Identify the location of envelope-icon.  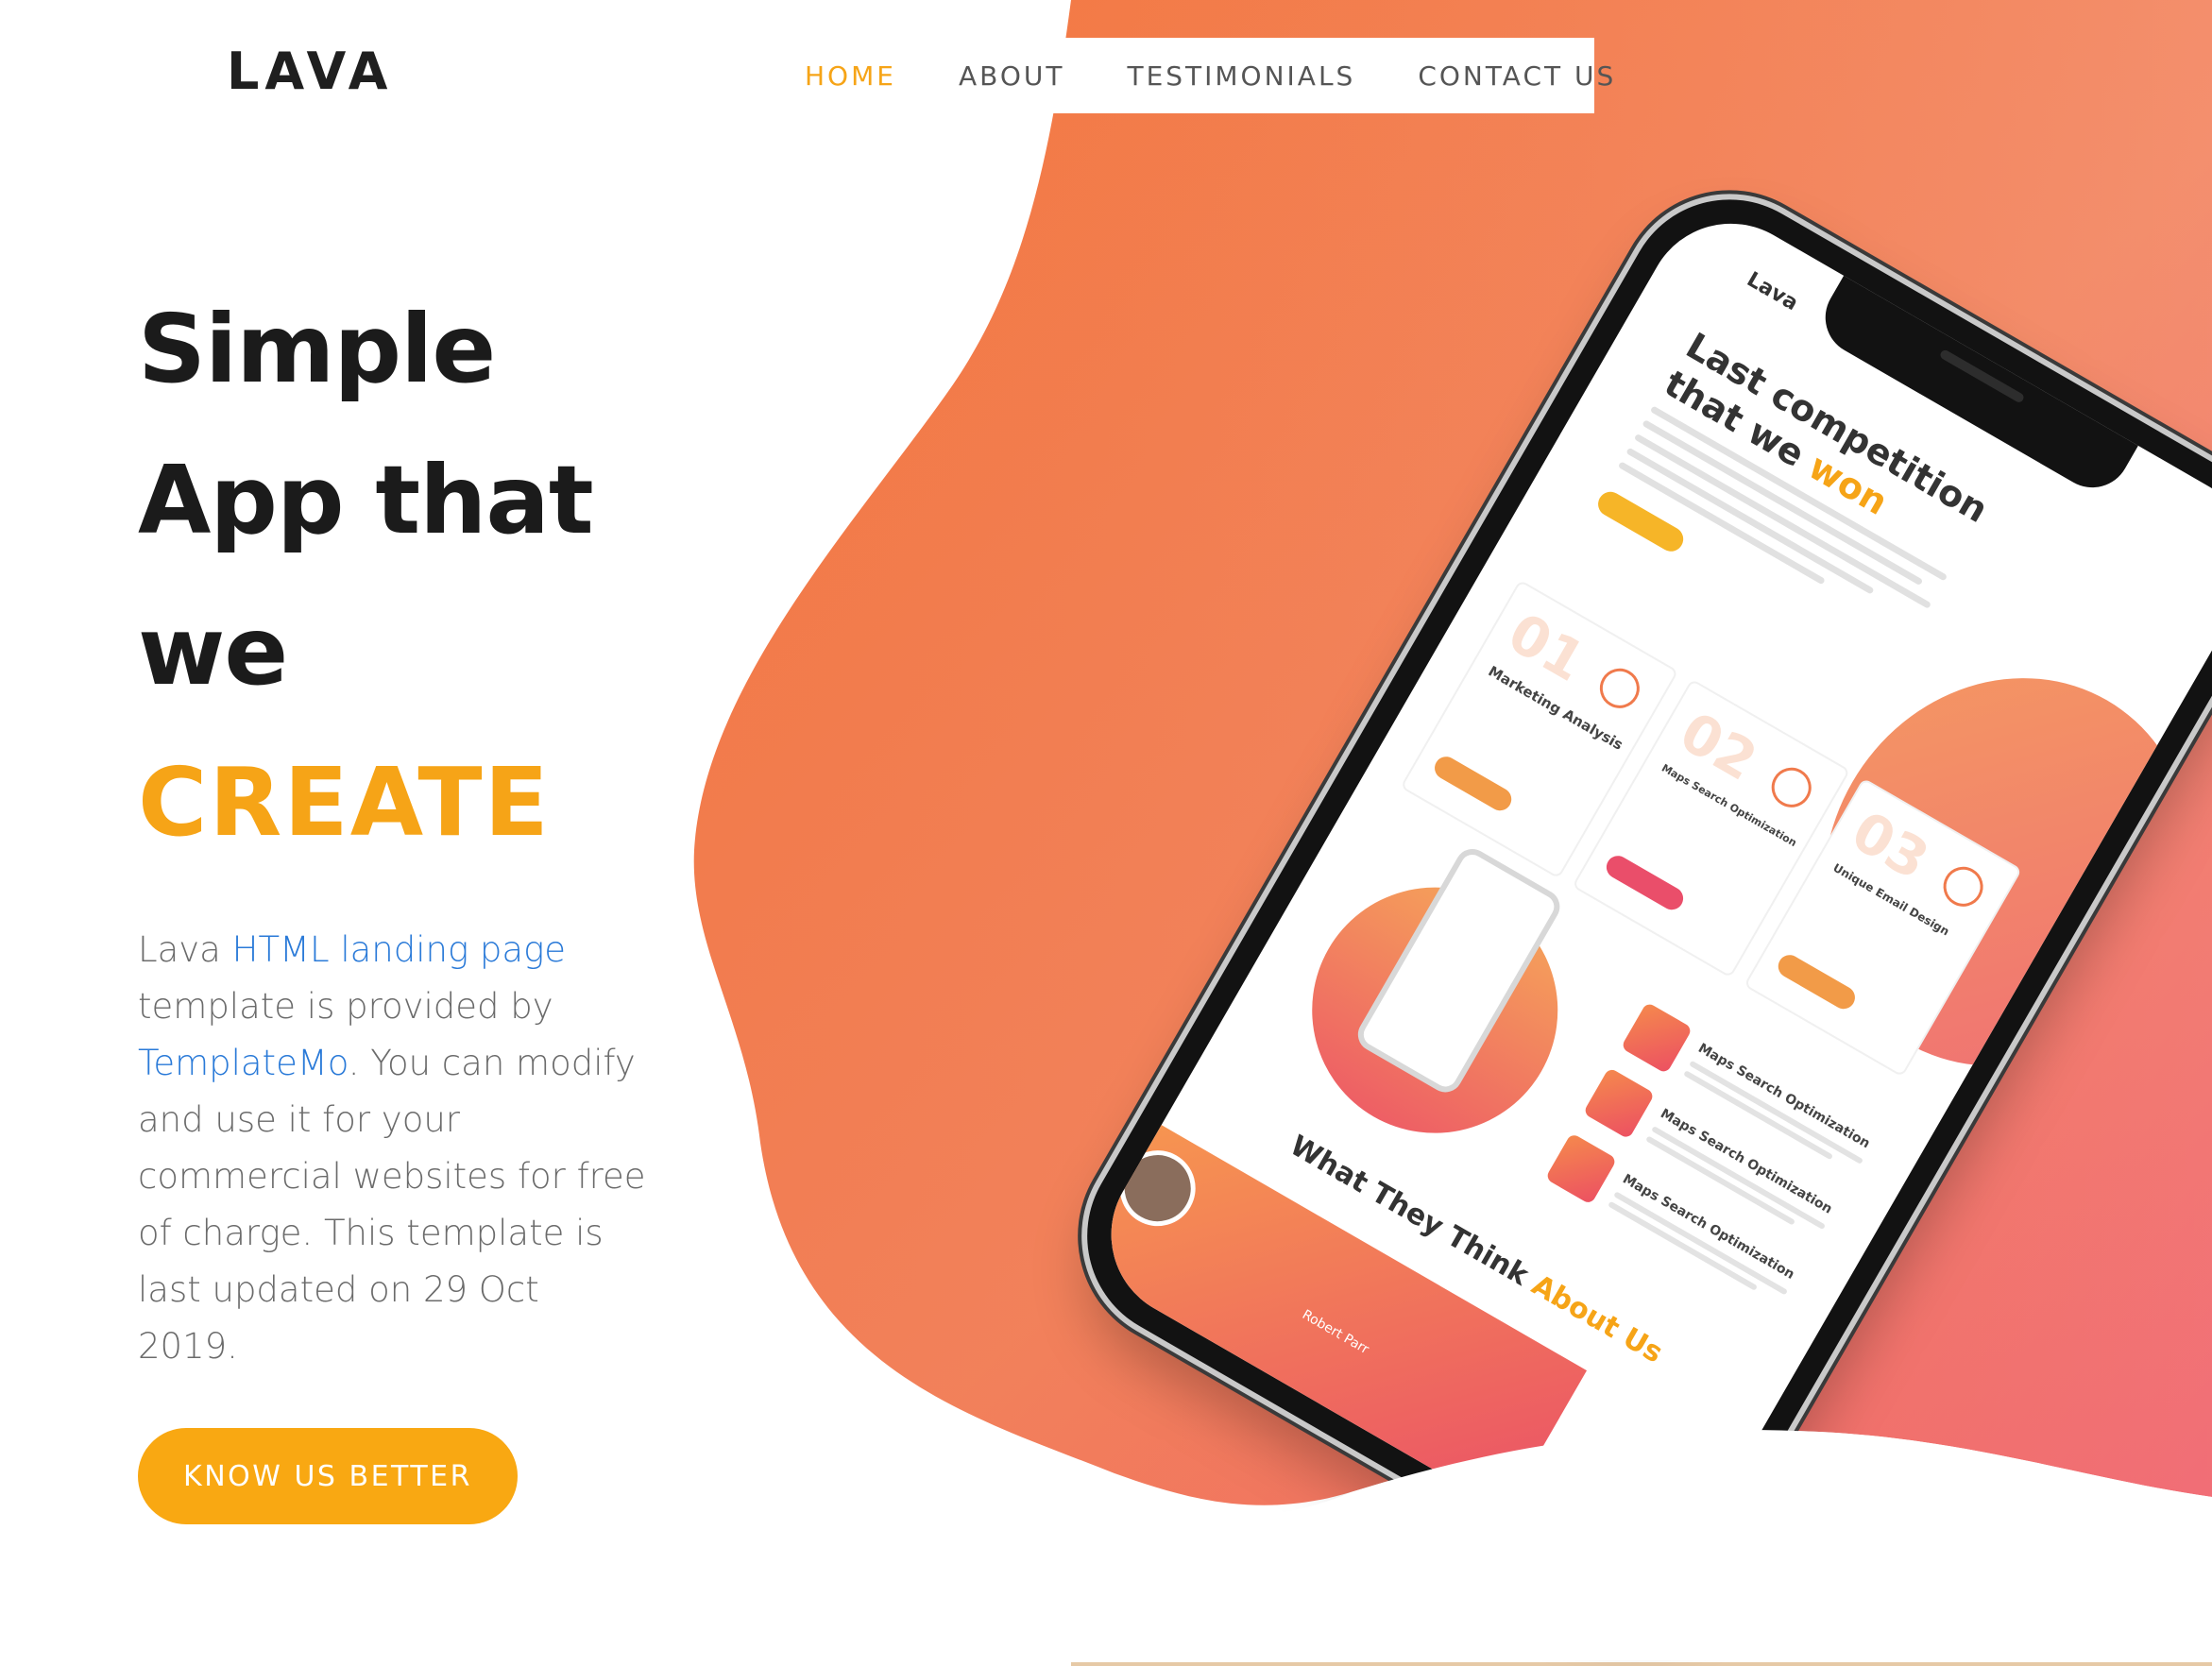
(1963, 886).